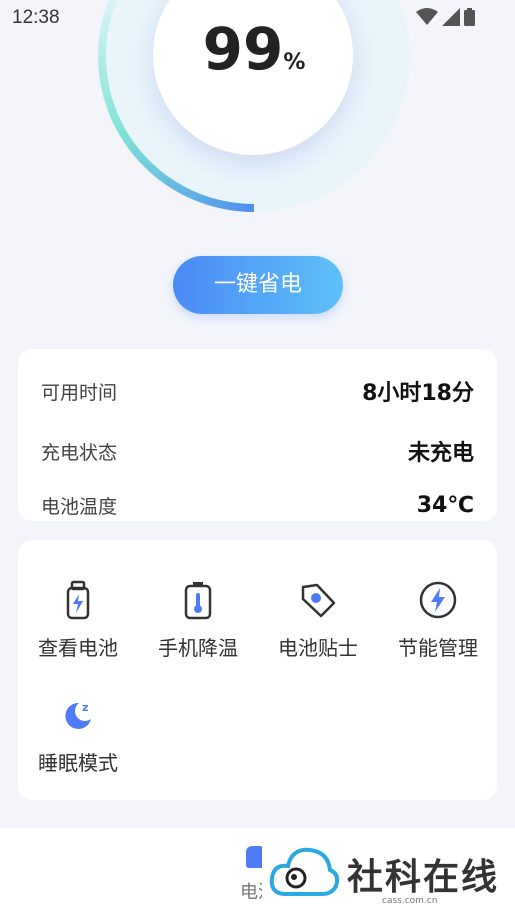 The height and width of the screenshot is (914, 515). I want to click on tool-label: 电池贴士, so click(318, 648).